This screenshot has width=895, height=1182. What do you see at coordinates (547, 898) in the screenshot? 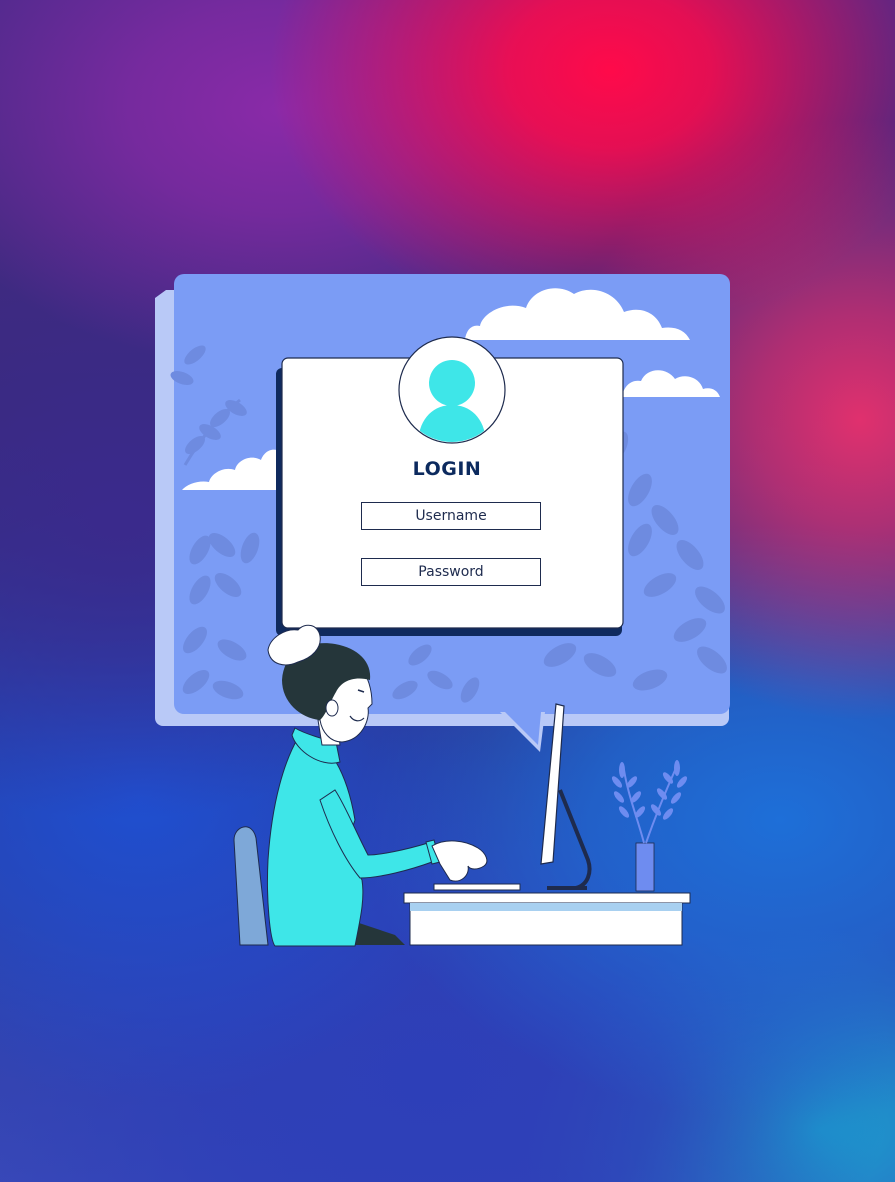
I see `desk-top` at bounding box center [547, 898].